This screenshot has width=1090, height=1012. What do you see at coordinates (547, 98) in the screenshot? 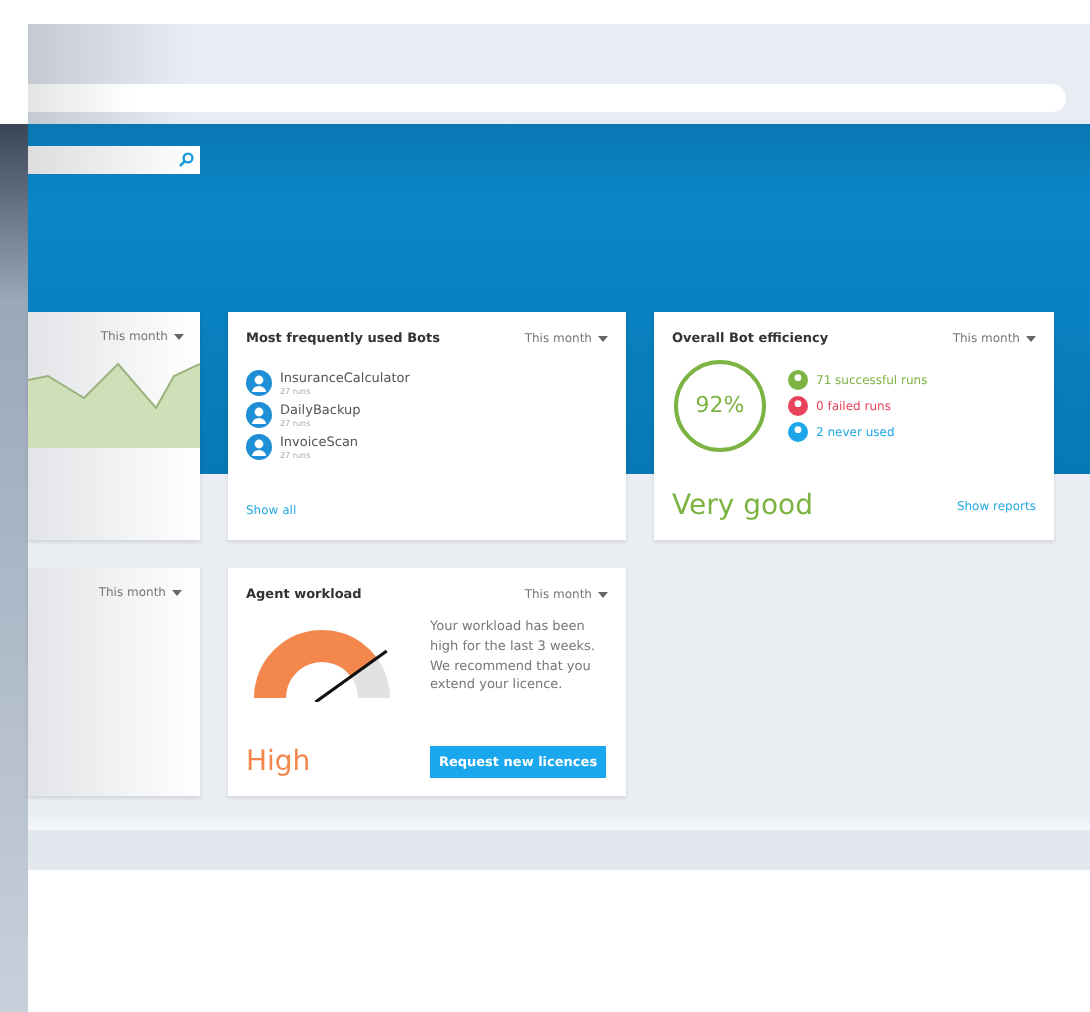
I see `address-bar` at bounding box center [547, 98].